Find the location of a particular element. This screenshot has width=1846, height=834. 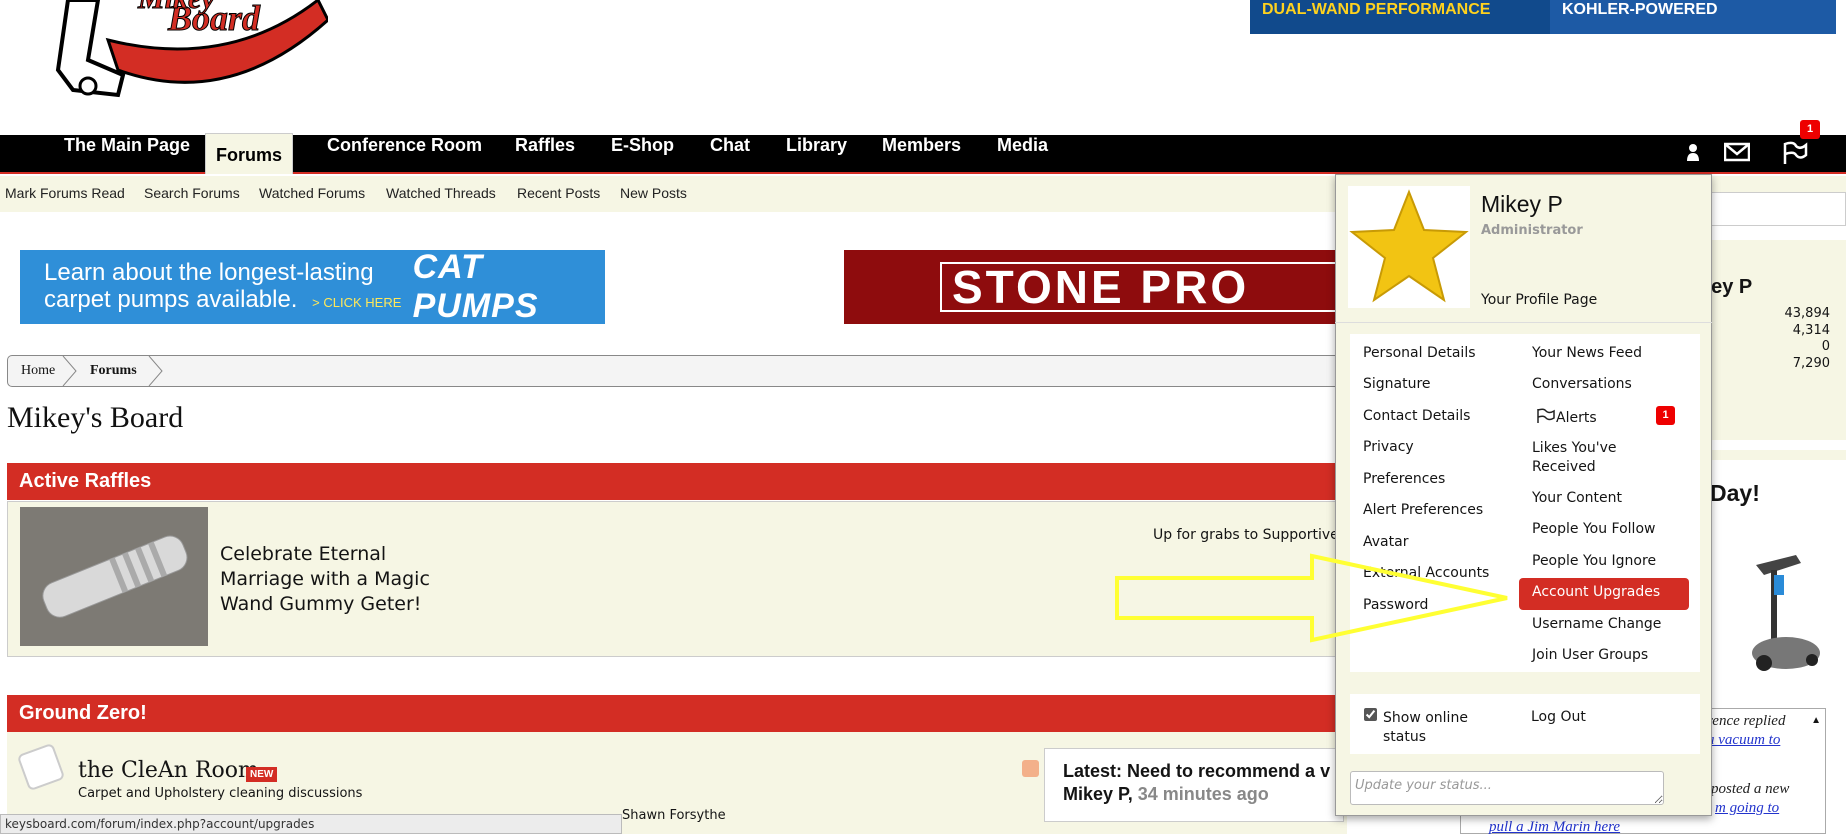

menu-people-you-follow: People You Follow is located at coordinates (1593, 529).